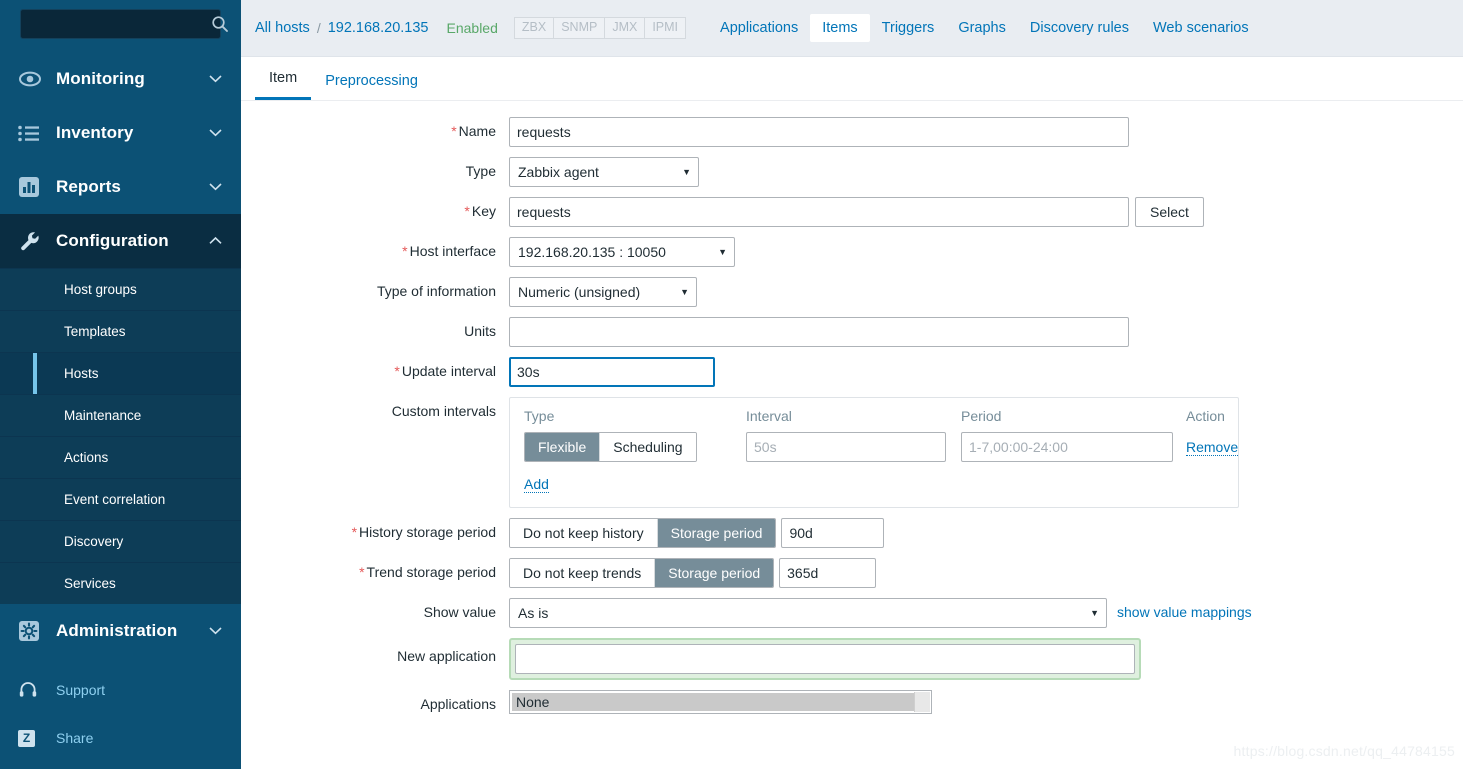 This screenshot has width=1463, height=769. I want to click on remove-interval-link: Remove, so click(1212, 447).